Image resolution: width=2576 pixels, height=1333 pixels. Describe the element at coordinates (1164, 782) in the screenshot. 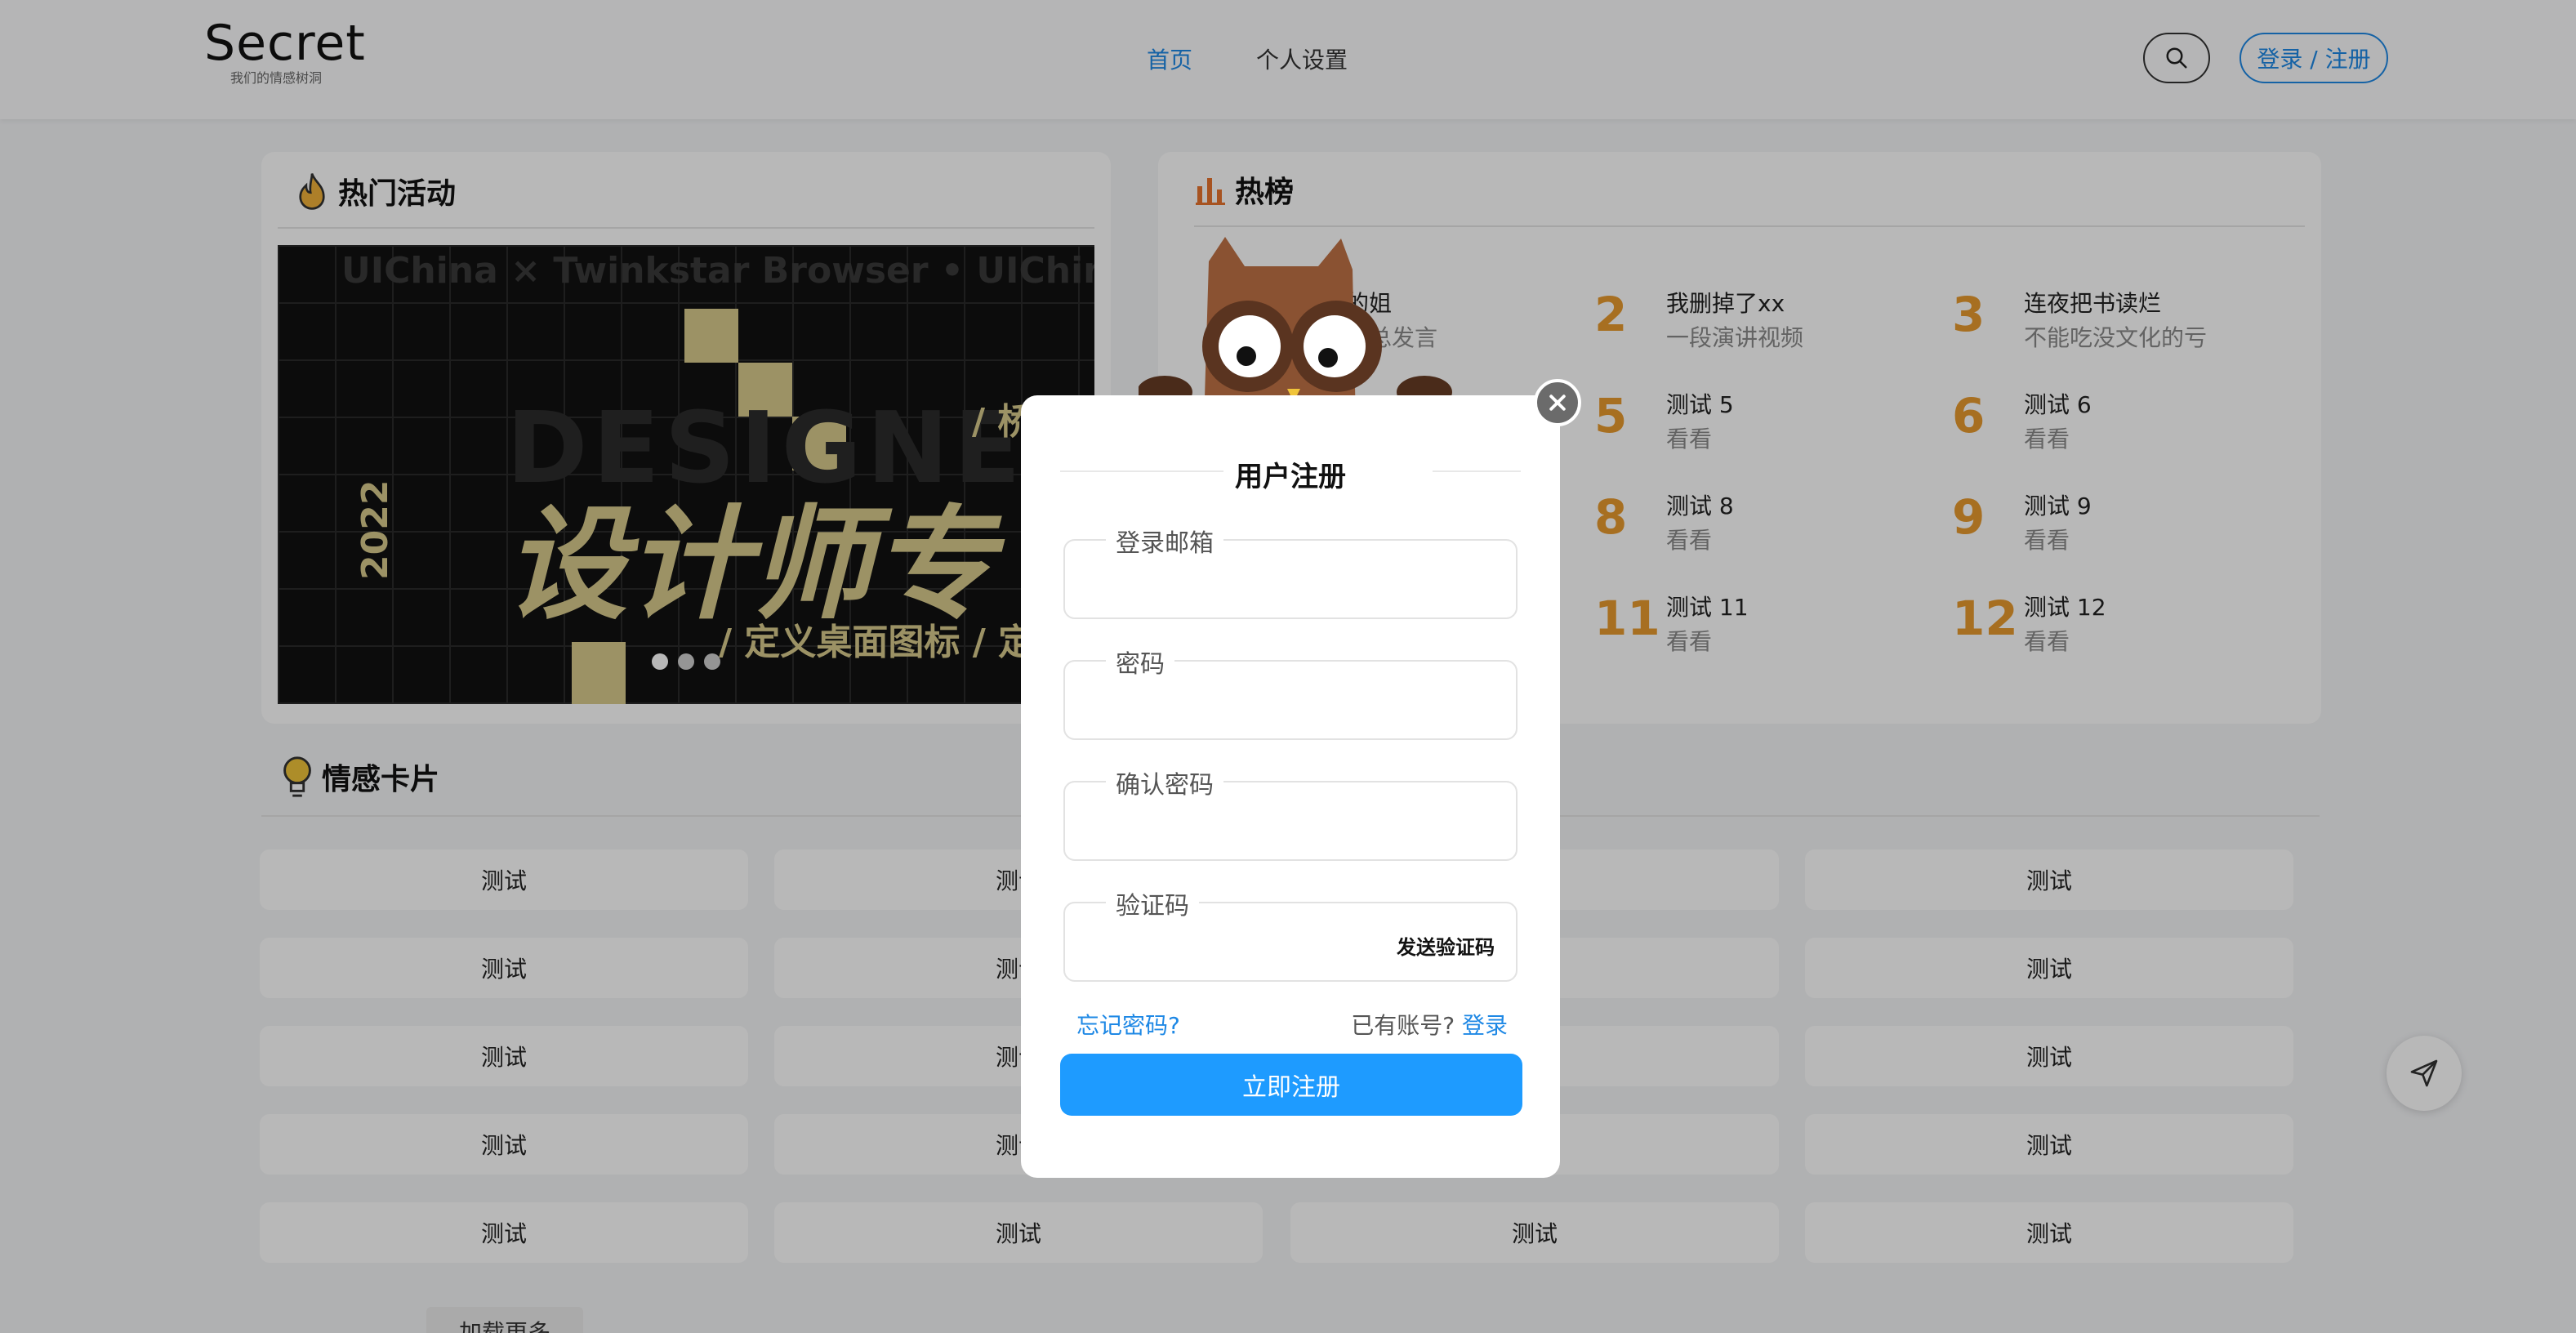

I see `confirm-password-label: 确认密码` at that location.